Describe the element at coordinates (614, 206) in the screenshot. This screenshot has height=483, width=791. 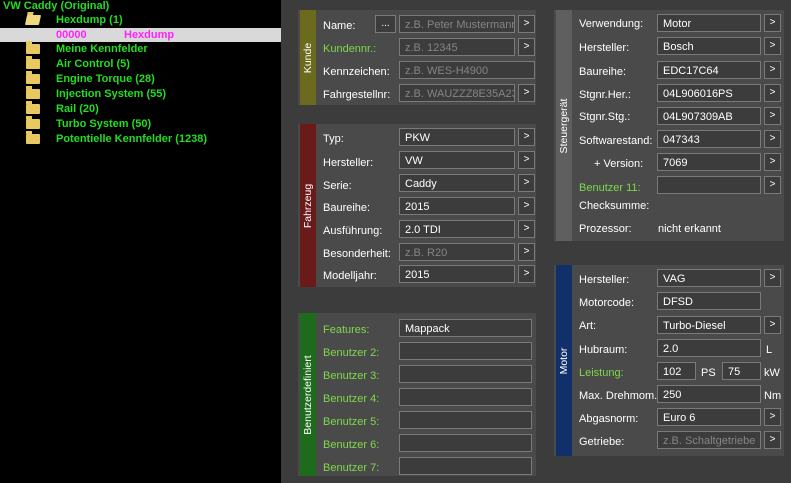
I see `checksumme-label: Checksumme:` at that location.